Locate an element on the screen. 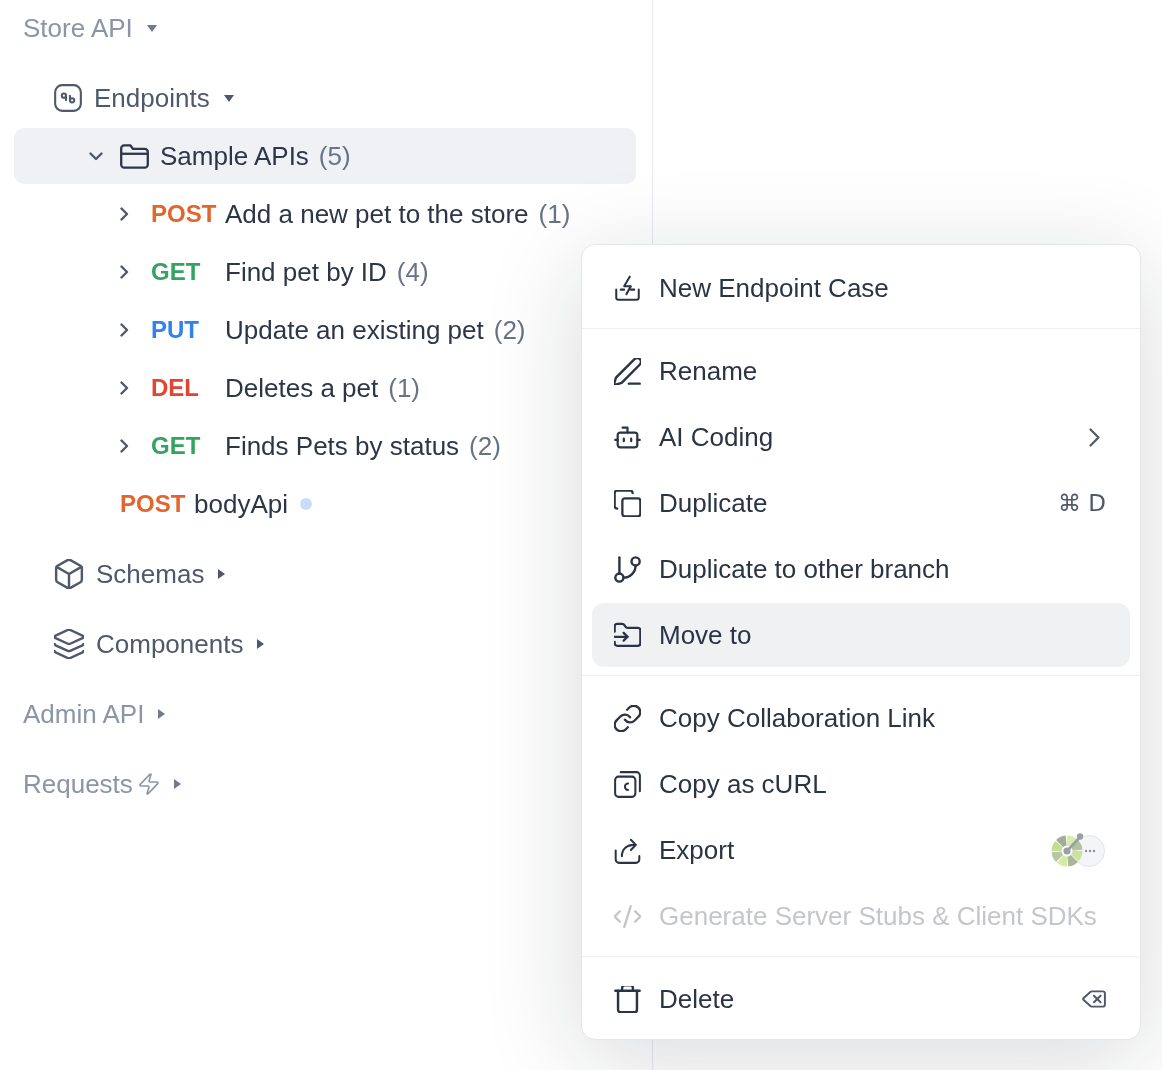  item-count: (5) is located at coordinates (334, 156).